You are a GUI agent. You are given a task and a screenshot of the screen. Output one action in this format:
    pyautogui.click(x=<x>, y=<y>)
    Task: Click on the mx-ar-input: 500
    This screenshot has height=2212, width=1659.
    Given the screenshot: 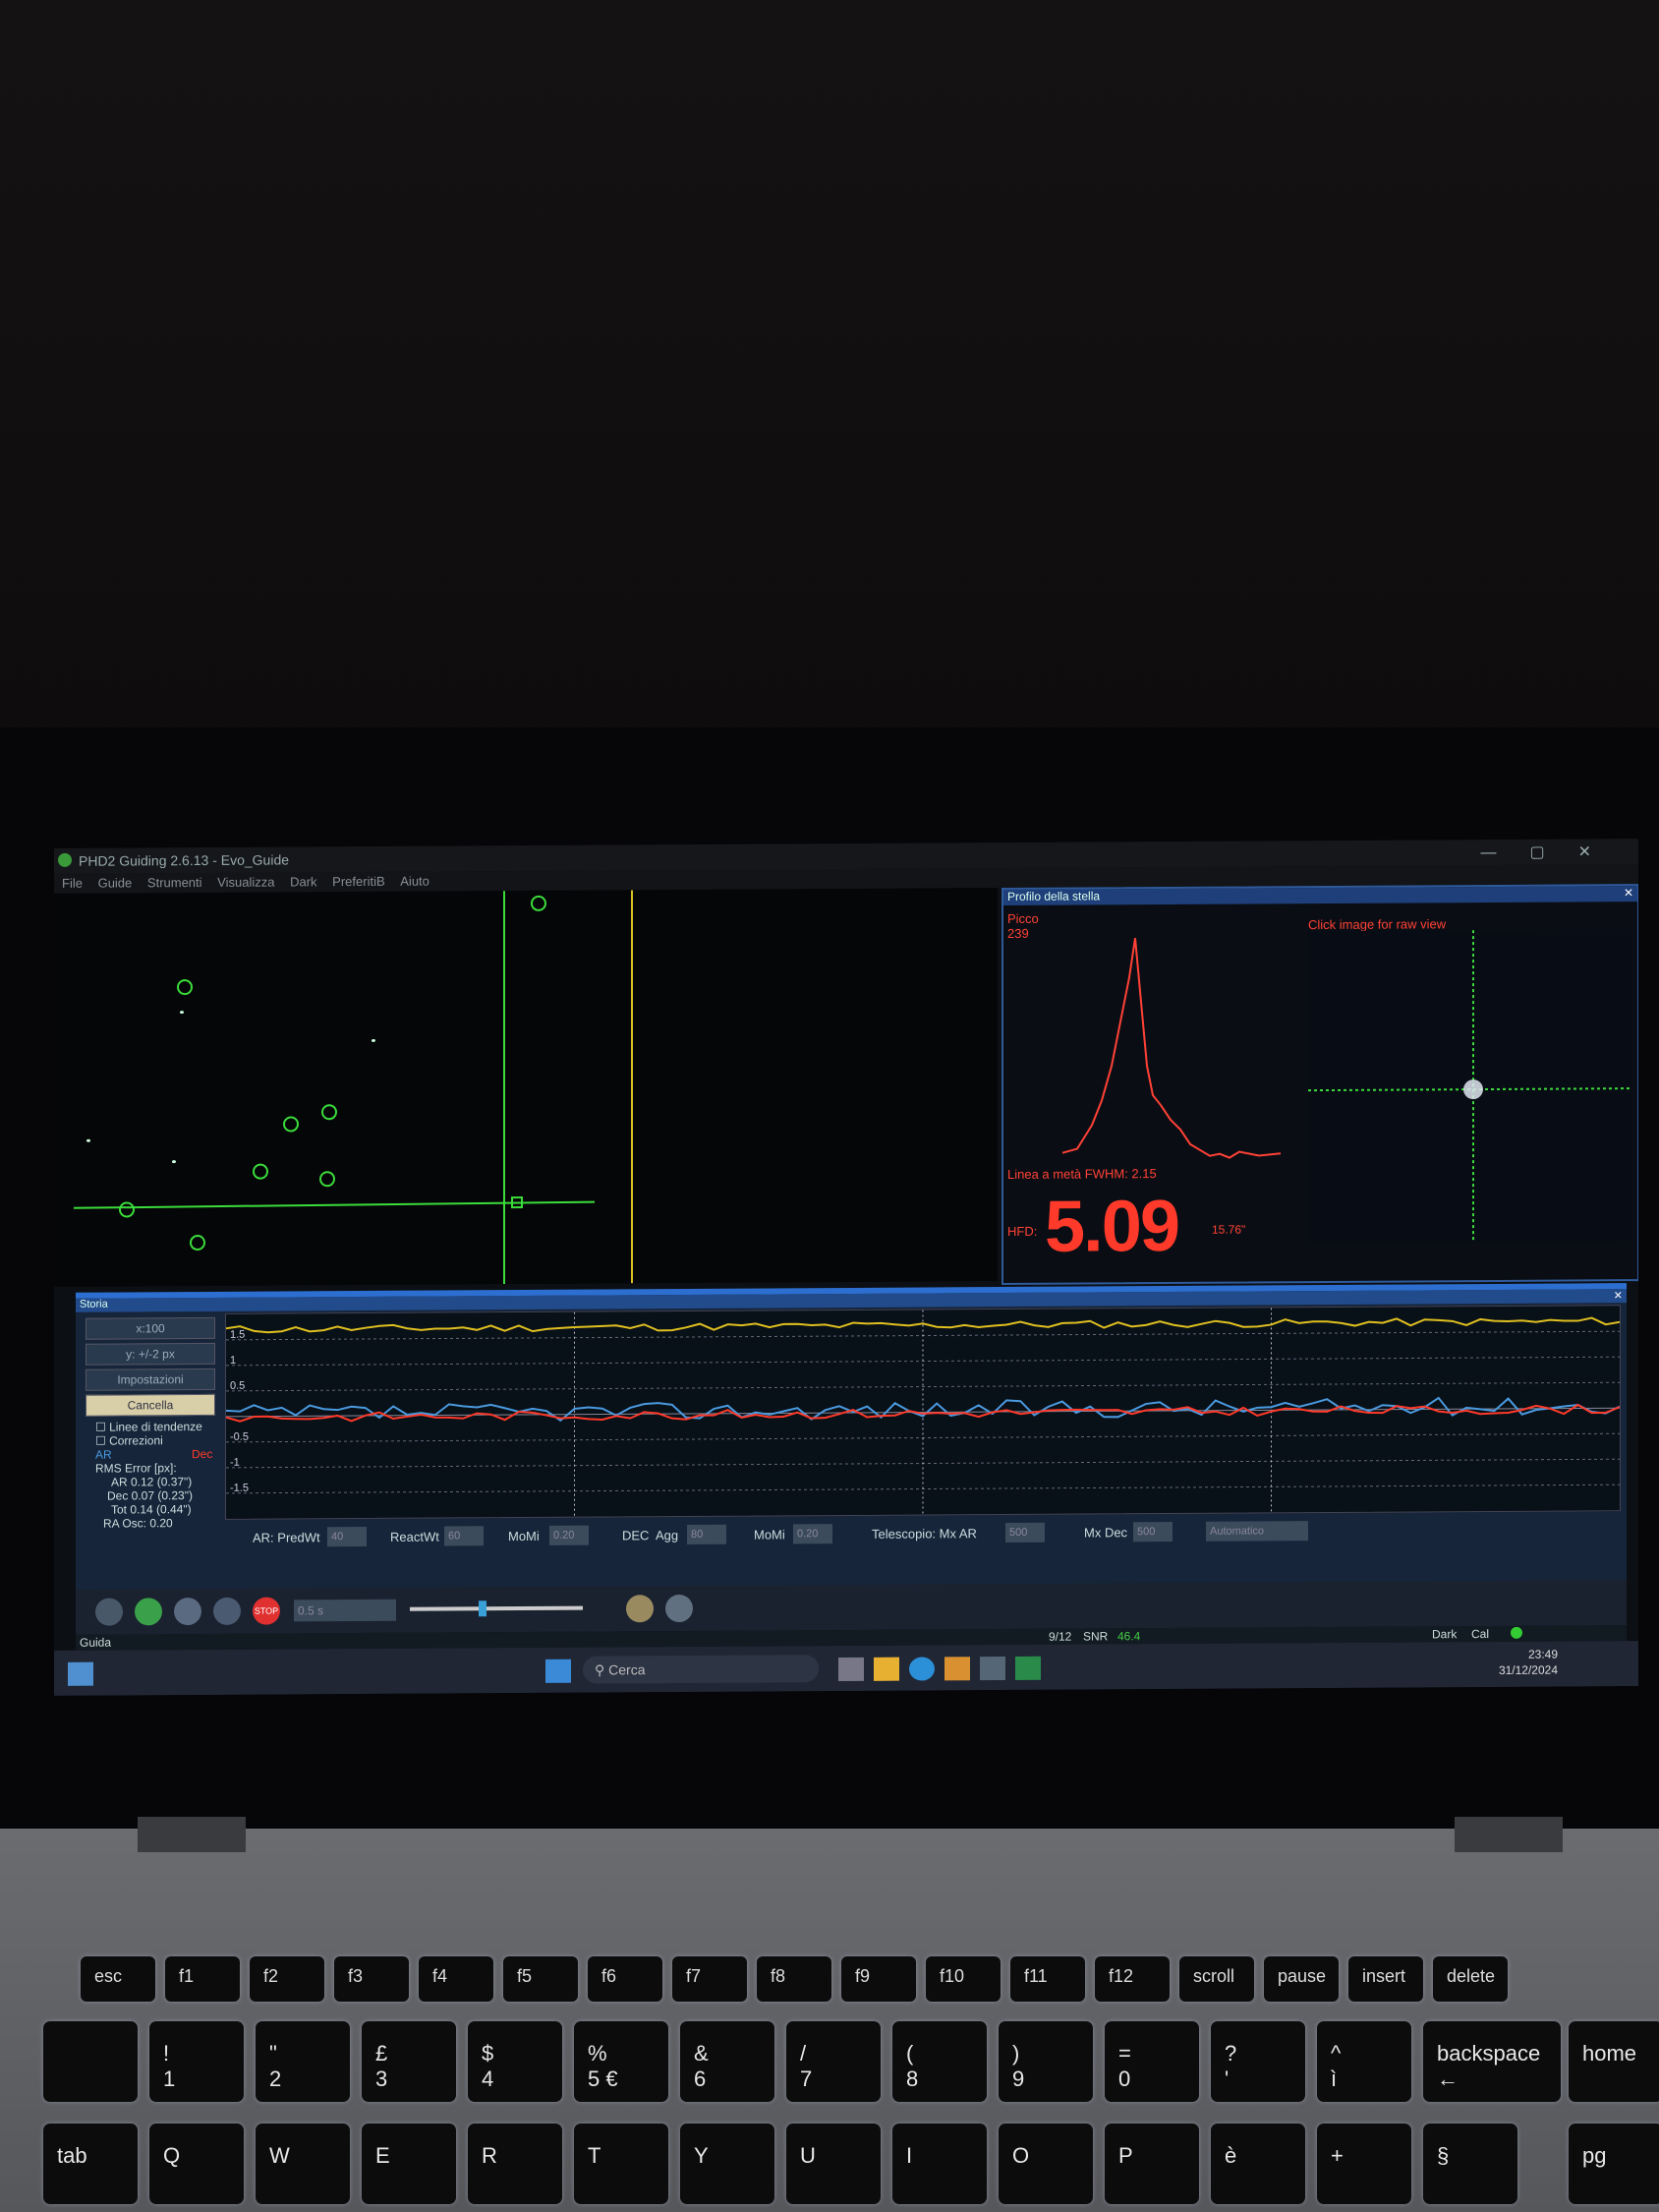 What is the action you would take?
    pyautogui.click(x=1025, y=1533)
    